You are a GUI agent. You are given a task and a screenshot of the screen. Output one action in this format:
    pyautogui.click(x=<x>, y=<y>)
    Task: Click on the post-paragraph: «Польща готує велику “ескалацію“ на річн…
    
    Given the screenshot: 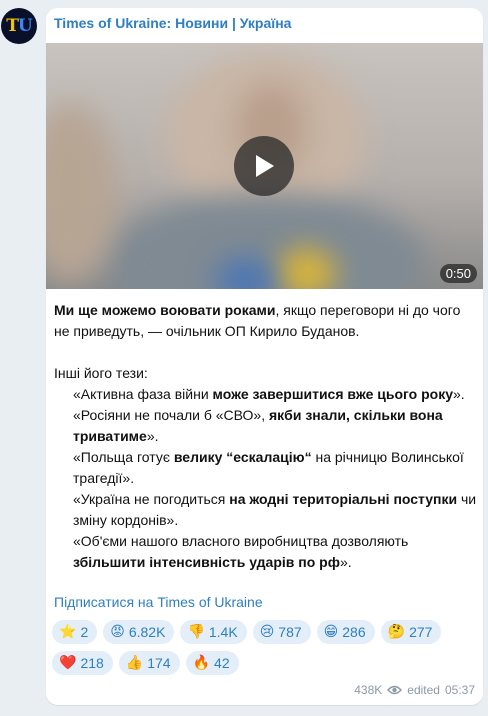 What is the action you would take?
    pyautogui.click(x=266, y=468)
    